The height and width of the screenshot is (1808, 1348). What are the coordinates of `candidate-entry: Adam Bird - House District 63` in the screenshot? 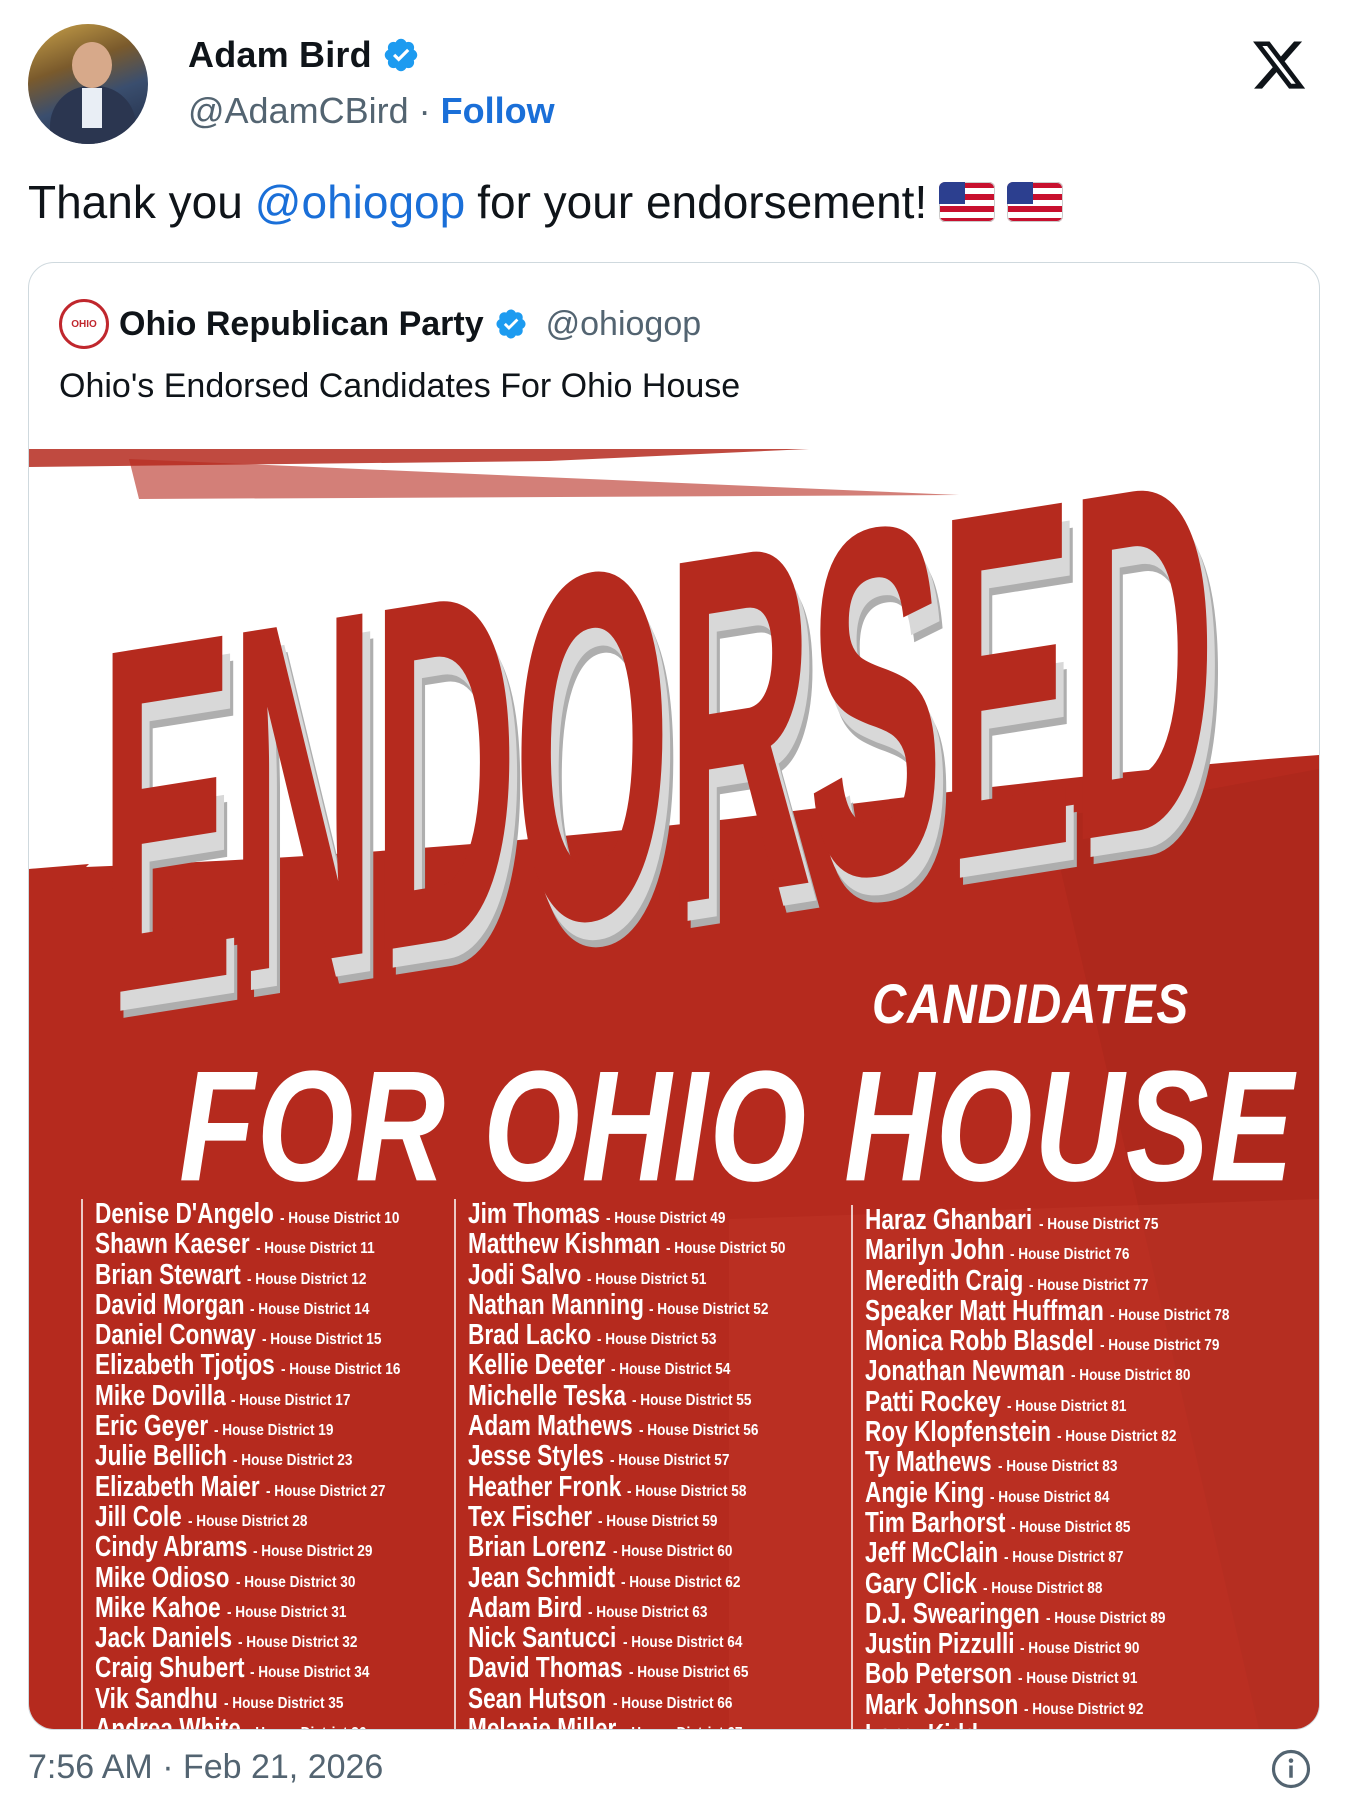 It's located at (637, 1608).